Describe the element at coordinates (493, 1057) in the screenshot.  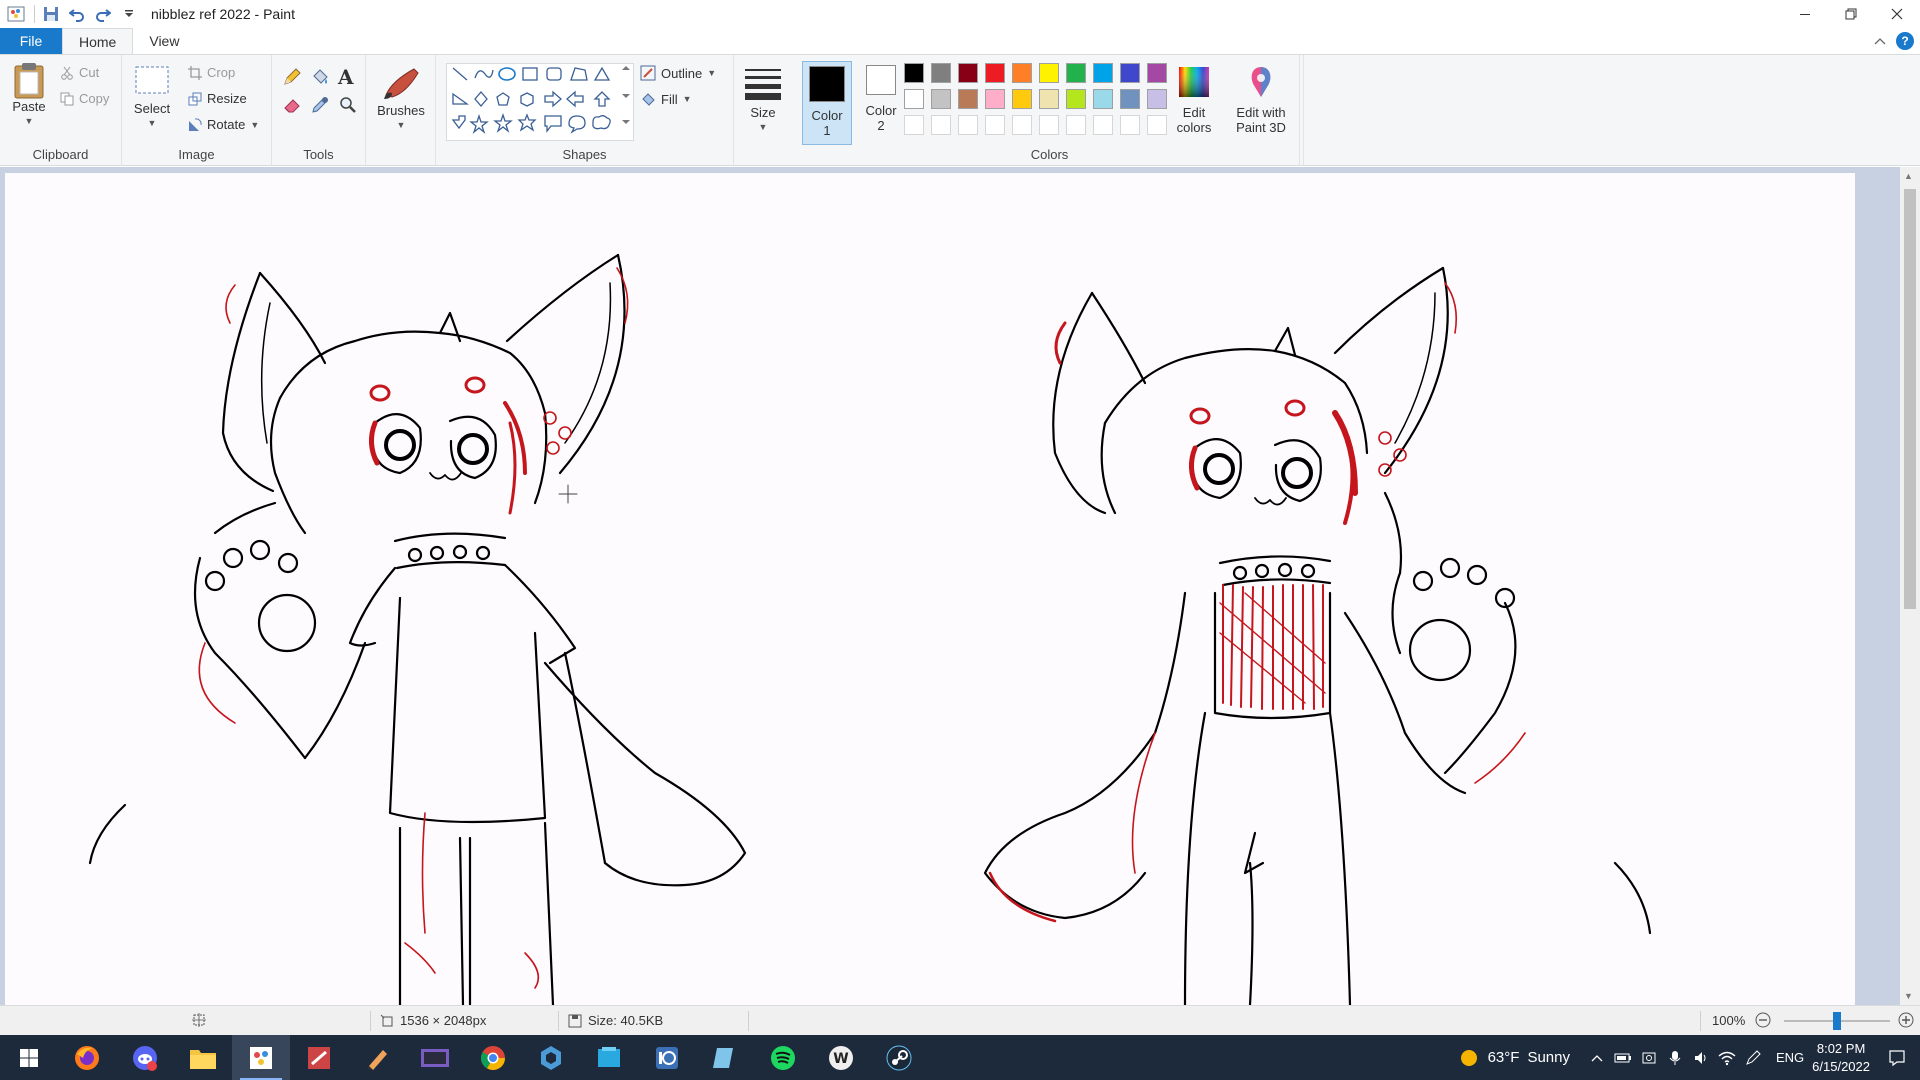
I see `chrome-icon` at that location.